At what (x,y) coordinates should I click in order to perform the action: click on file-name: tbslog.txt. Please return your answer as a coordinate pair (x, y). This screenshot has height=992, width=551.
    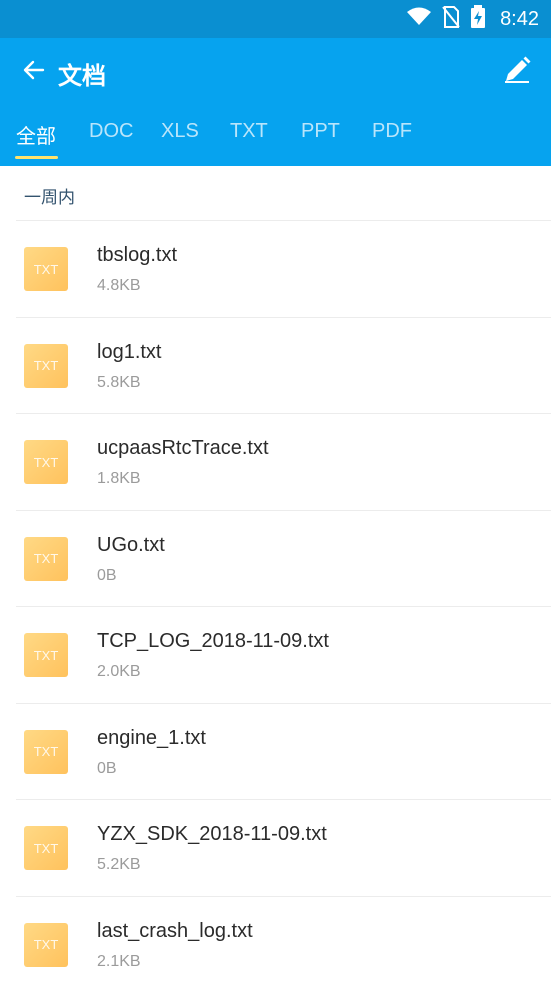
    Looking at the image, I should click on (137, 255).